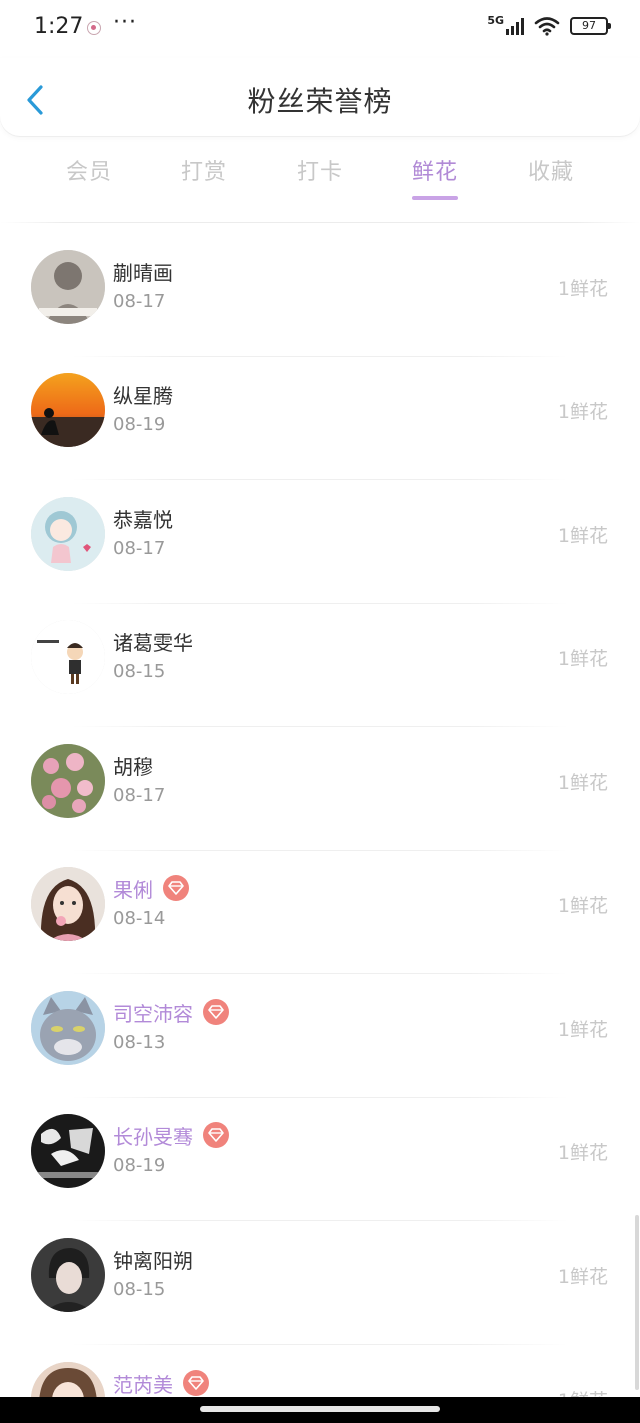 The width and height of the screenshot is (640, 1423). I want to click on signal-icon, so click(515, 26).